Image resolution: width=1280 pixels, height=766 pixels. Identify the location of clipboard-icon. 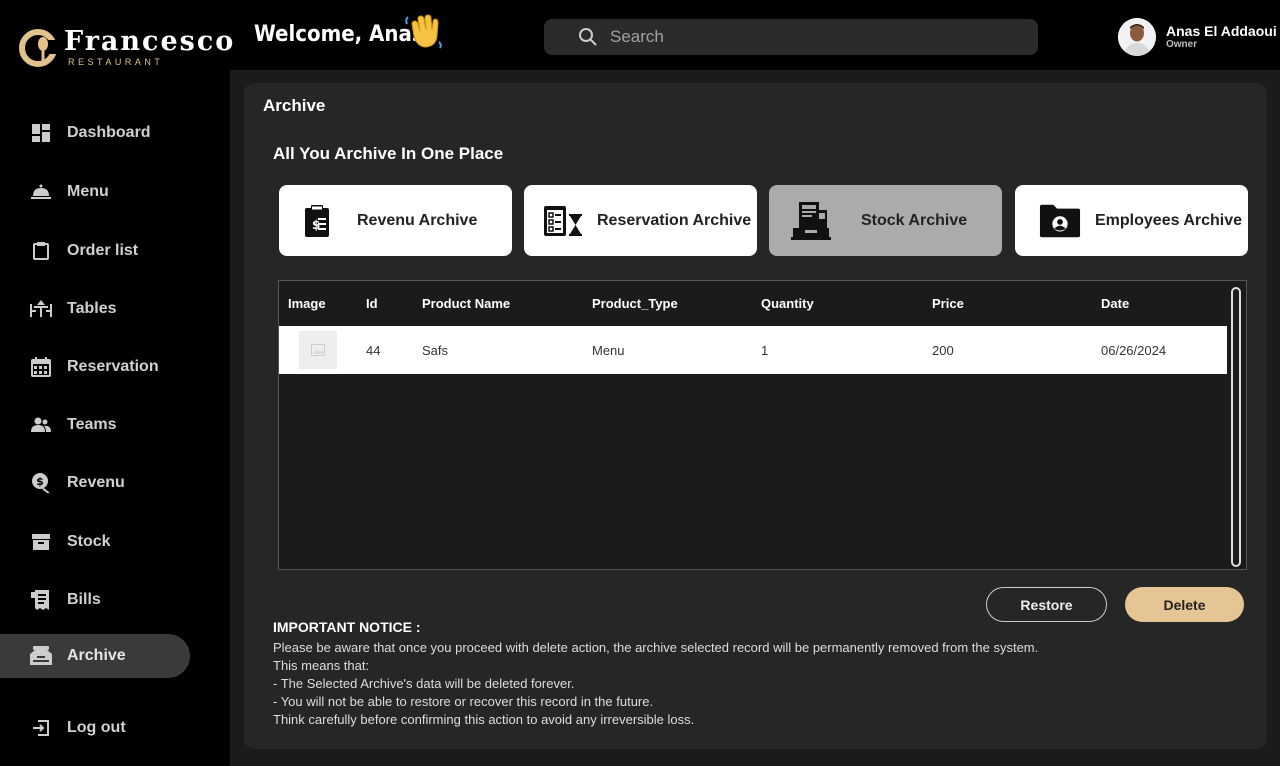
(41, 251).